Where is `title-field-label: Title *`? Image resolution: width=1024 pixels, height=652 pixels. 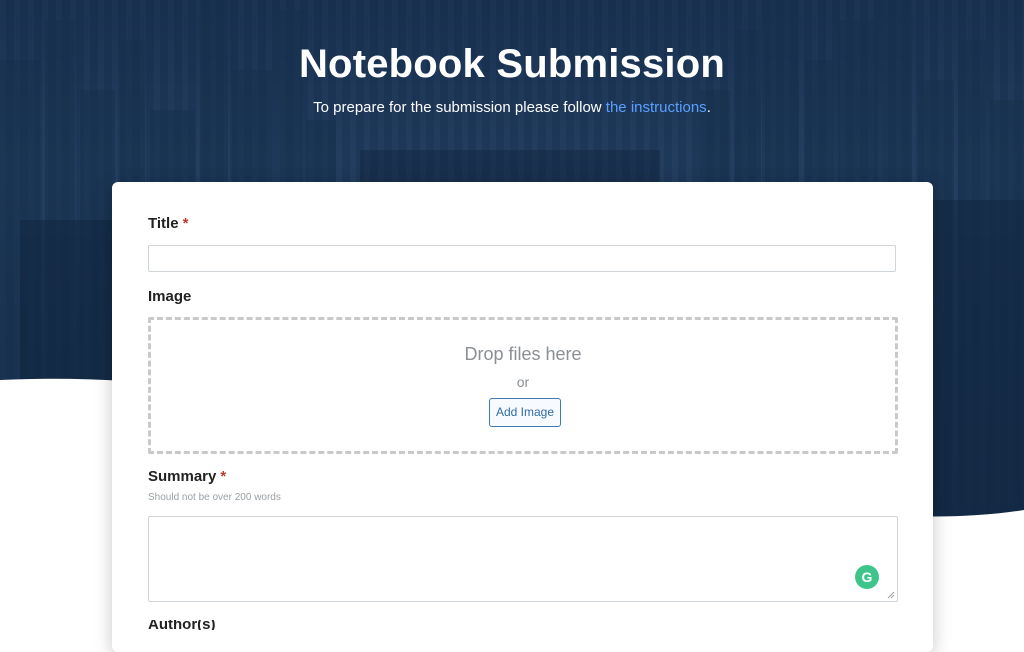
title-field-label: Title * is located at coordinates (168, 223).